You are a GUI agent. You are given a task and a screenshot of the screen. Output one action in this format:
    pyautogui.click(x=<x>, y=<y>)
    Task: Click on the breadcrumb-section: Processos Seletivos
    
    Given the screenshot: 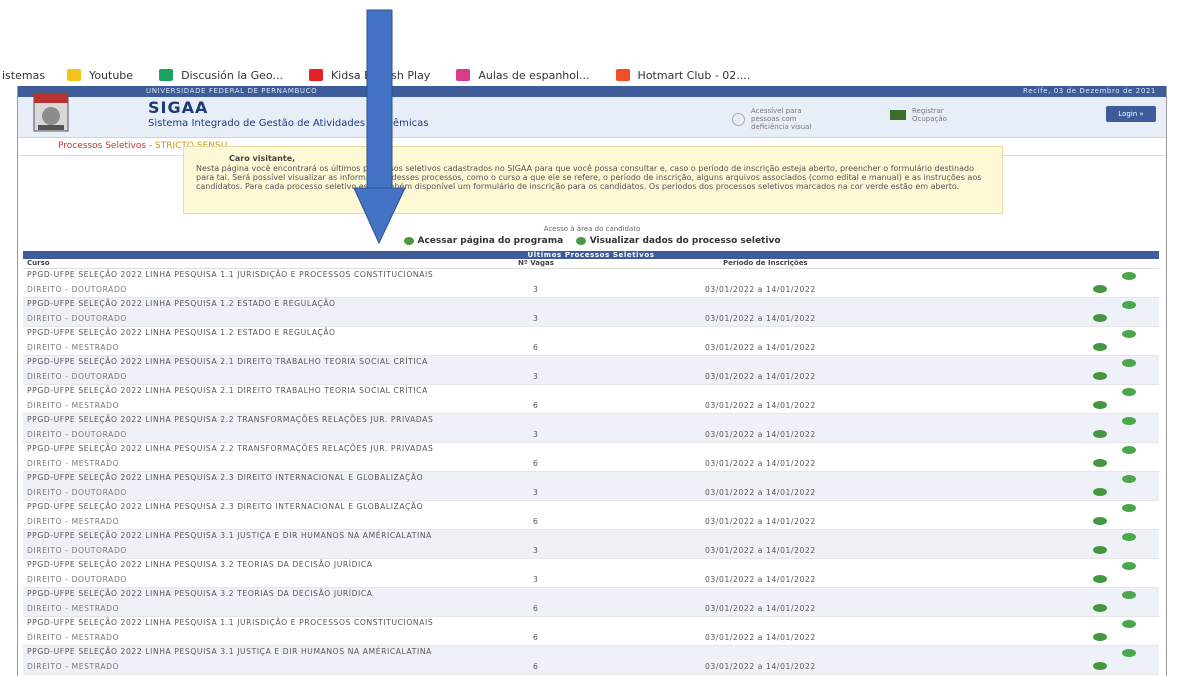 What is the action you would take?
    pyautogui.click(x=102, y=146)
    